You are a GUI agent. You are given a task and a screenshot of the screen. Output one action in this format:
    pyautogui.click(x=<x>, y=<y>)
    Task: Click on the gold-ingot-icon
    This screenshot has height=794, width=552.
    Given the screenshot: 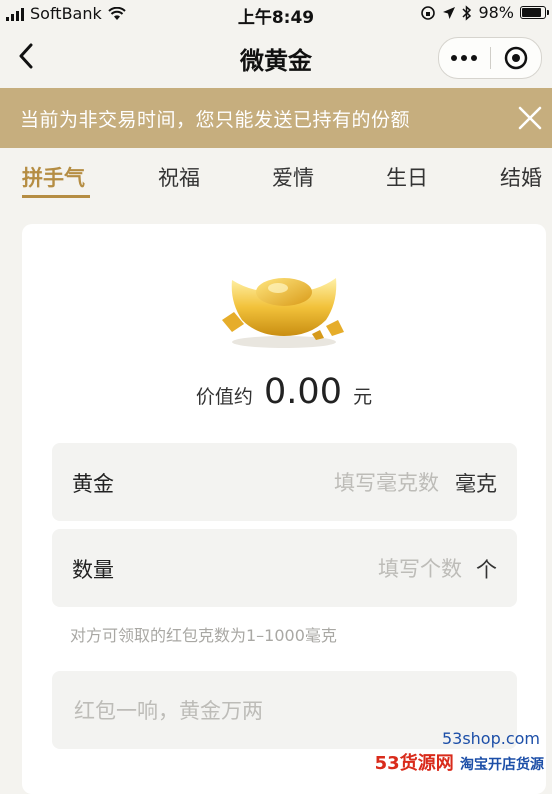 What is the action you would take?
    pyautogui.click(x=283, y=313)
    